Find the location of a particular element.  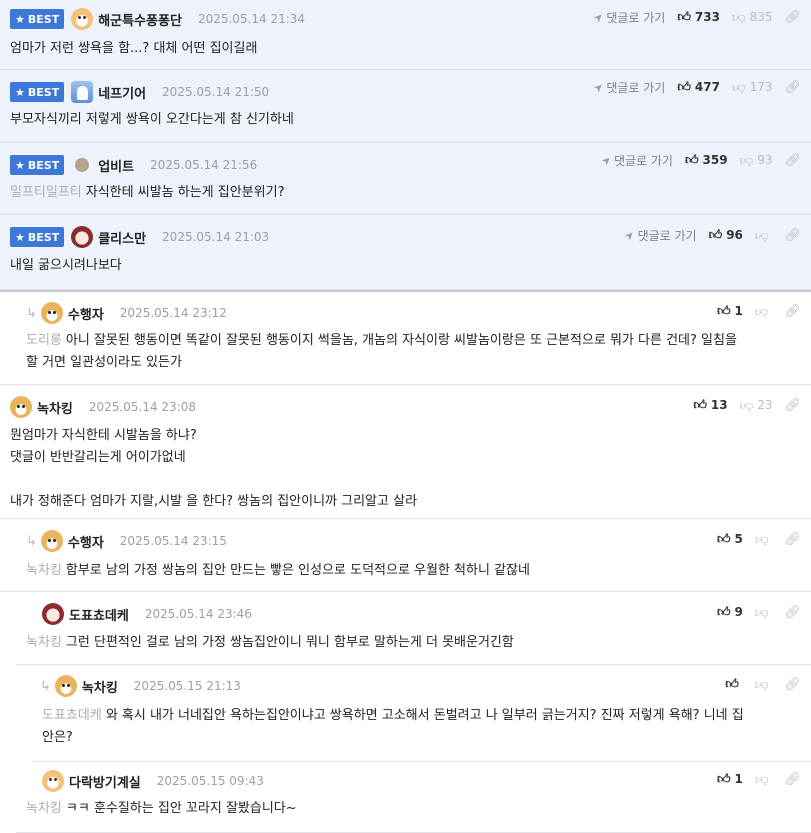

comment-author: 도표쵸데케 is located at coordinates (99, 614).